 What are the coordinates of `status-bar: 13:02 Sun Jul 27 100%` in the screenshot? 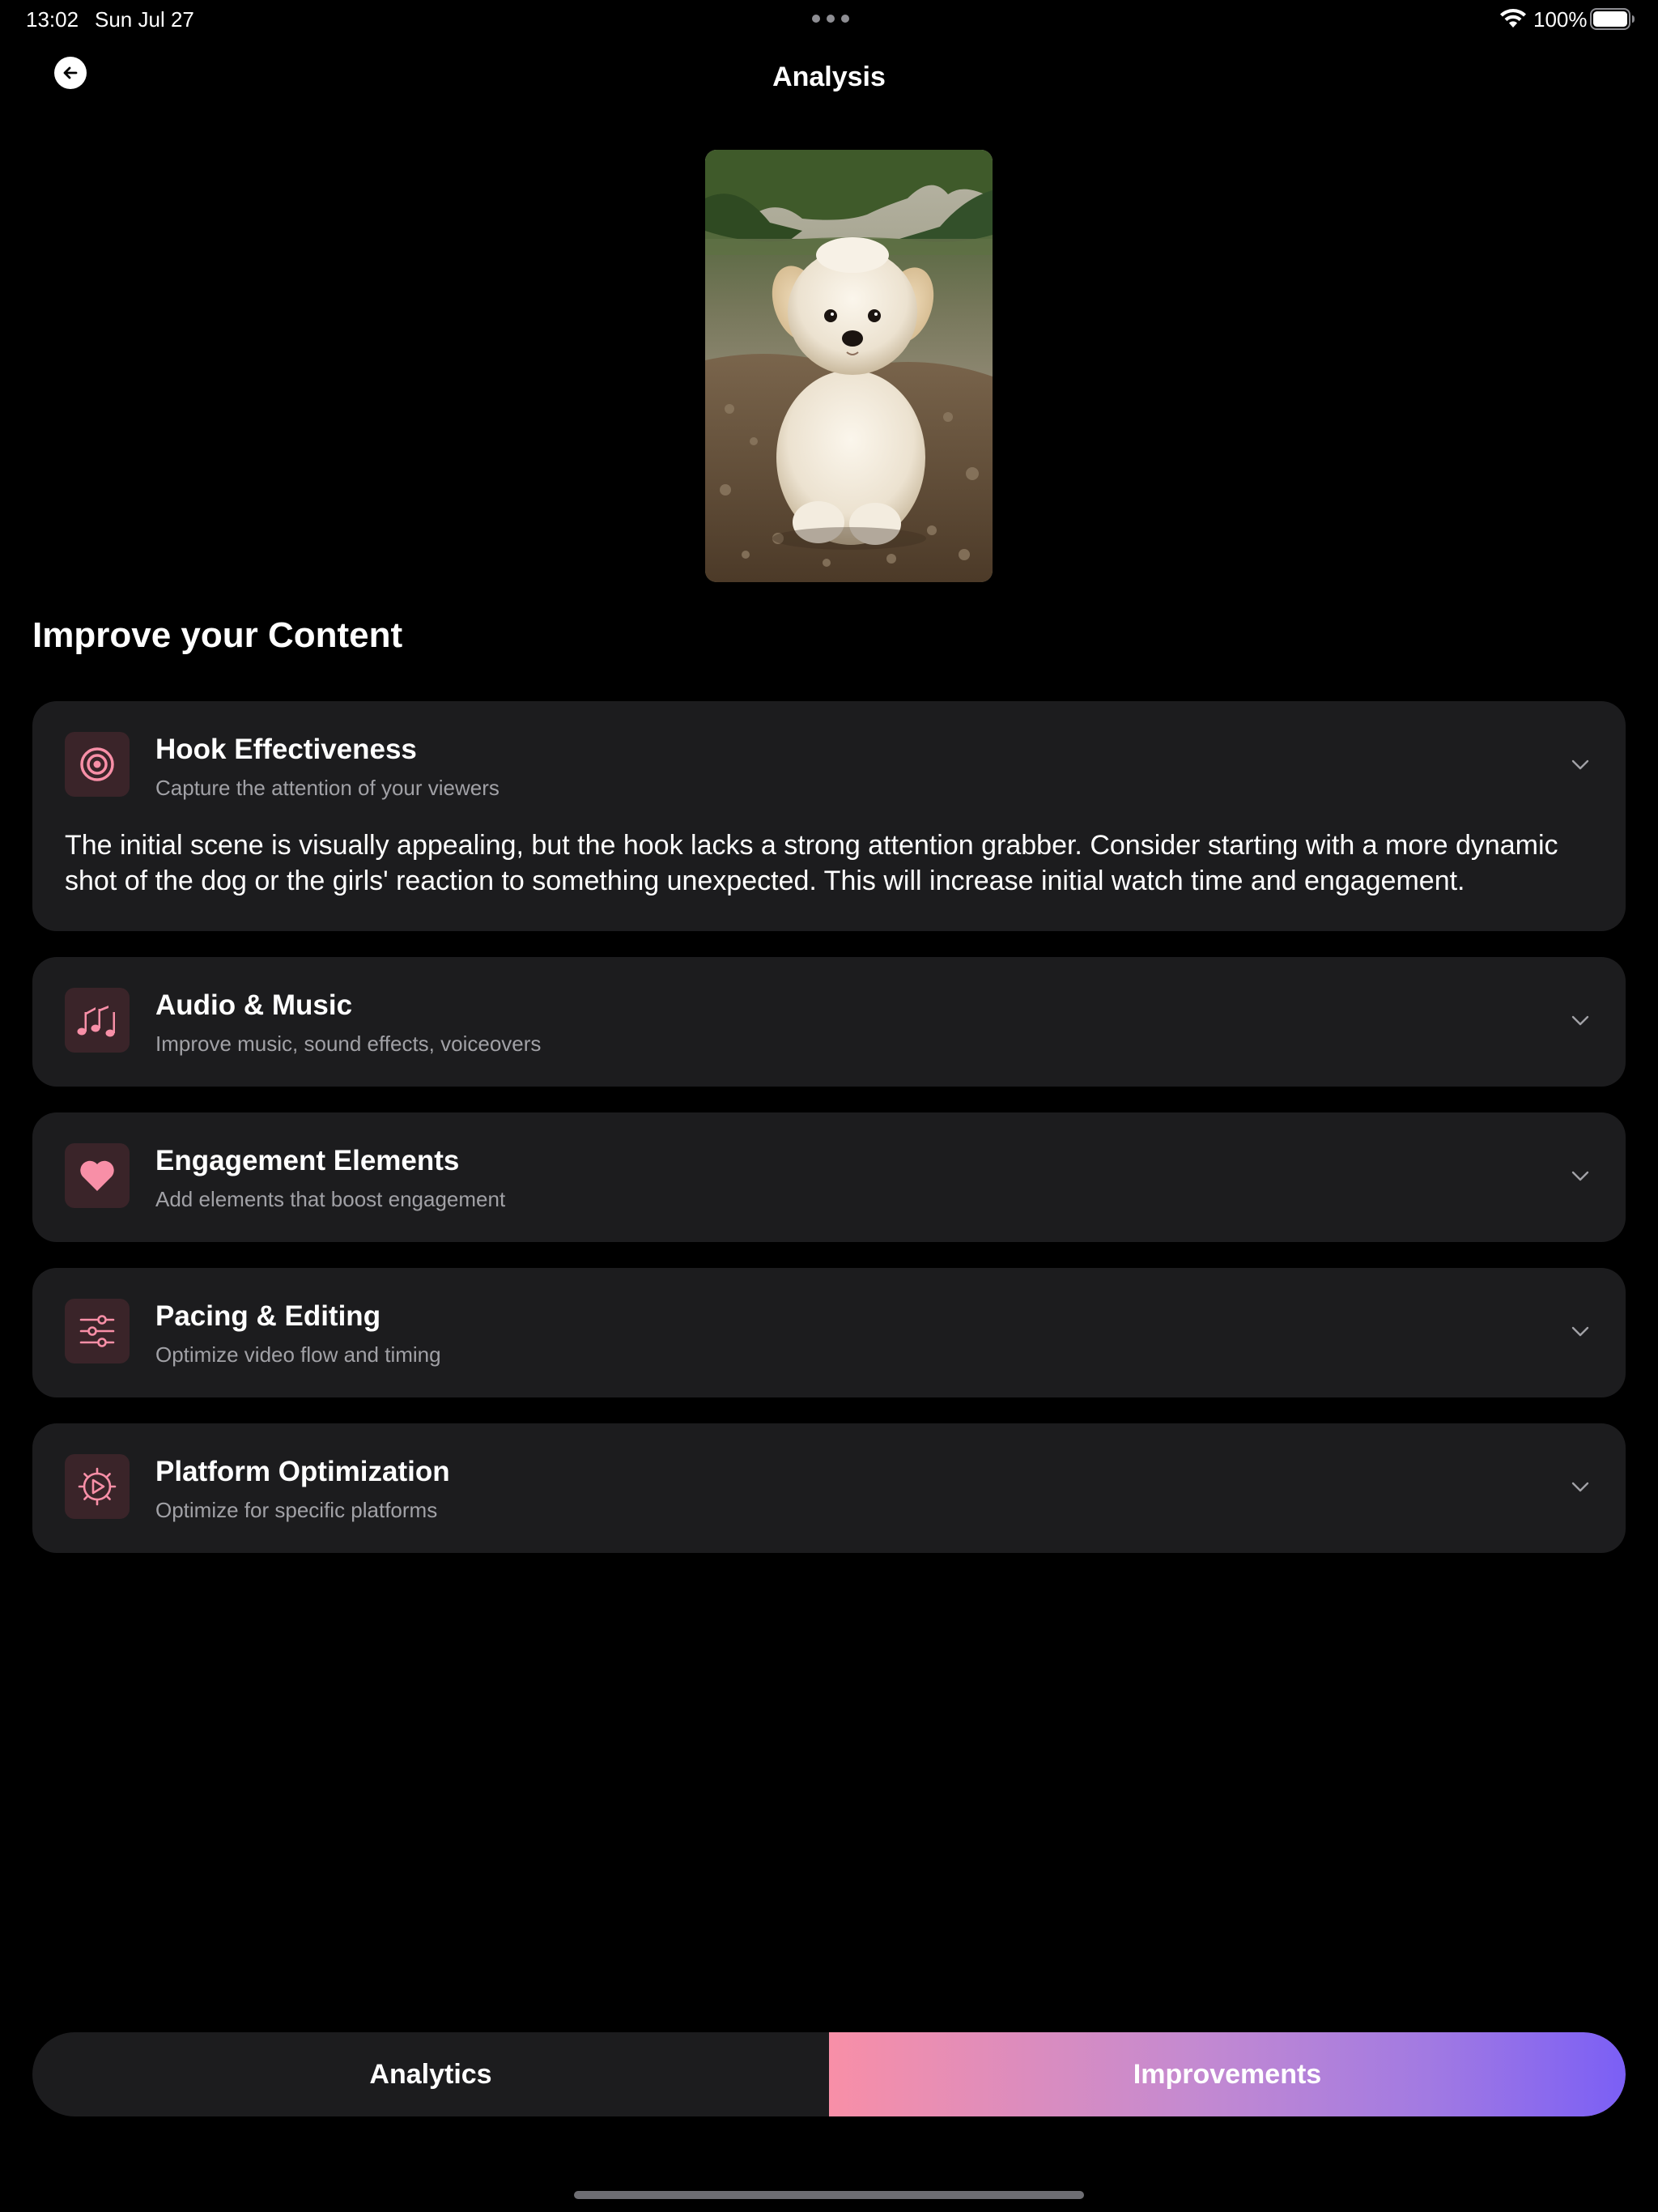 It's located at (829, 19).